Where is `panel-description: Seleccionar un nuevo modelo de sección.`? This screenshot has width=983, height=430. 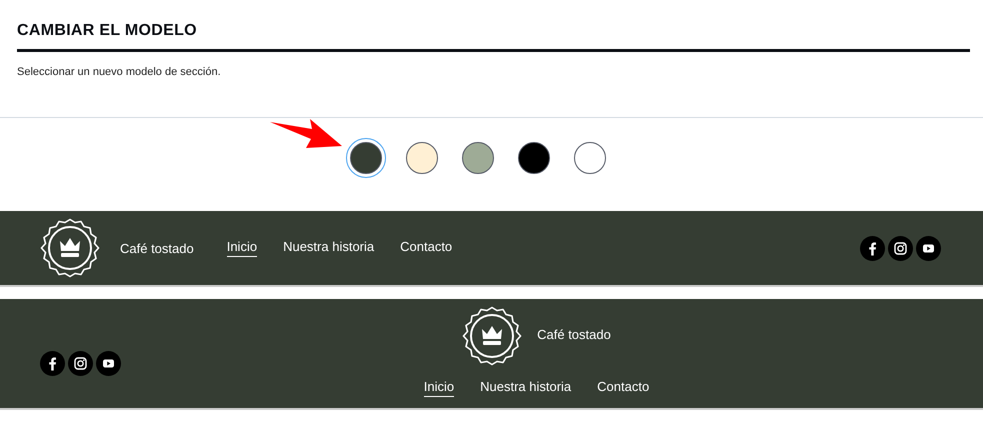
panel-description: Seleccionar un nuevo modelo de sección. is located at coordinates (119, 72).